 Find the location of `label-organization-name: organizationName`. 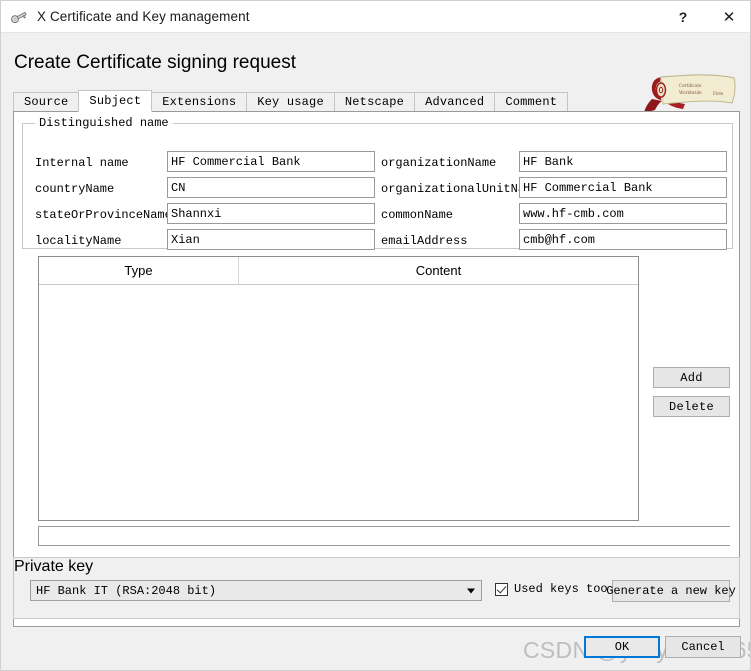

label-organization-name: organizationName is located at coordinates (439, 163).